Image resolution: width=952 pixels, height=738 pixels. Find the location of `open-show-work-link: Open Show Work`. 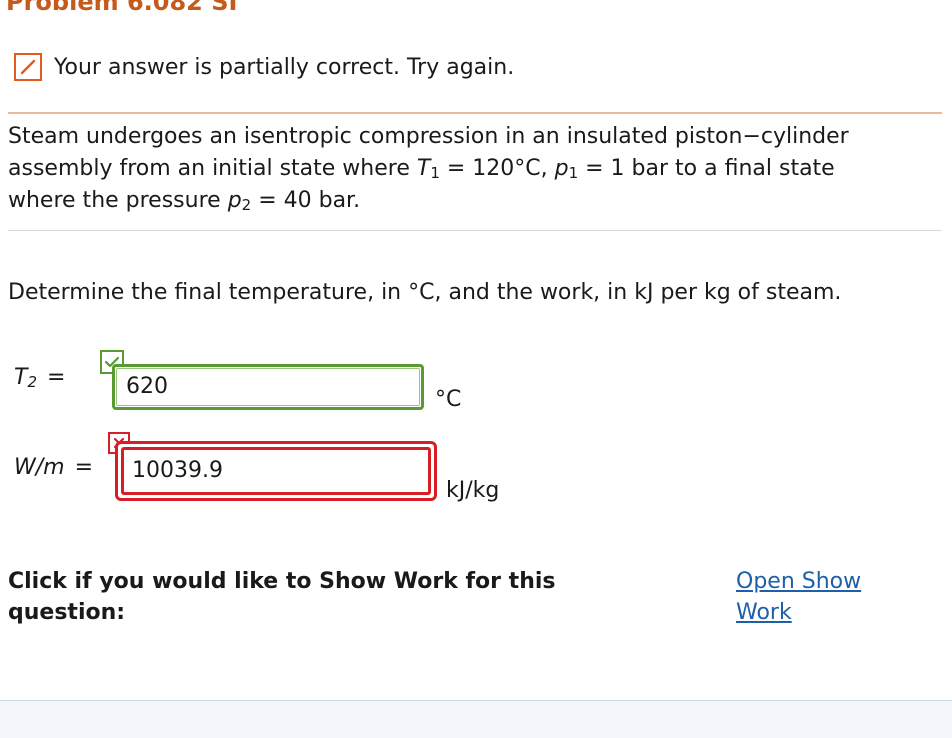

open-show-work-link: Open Show Work is located at coordinates (816, 597).